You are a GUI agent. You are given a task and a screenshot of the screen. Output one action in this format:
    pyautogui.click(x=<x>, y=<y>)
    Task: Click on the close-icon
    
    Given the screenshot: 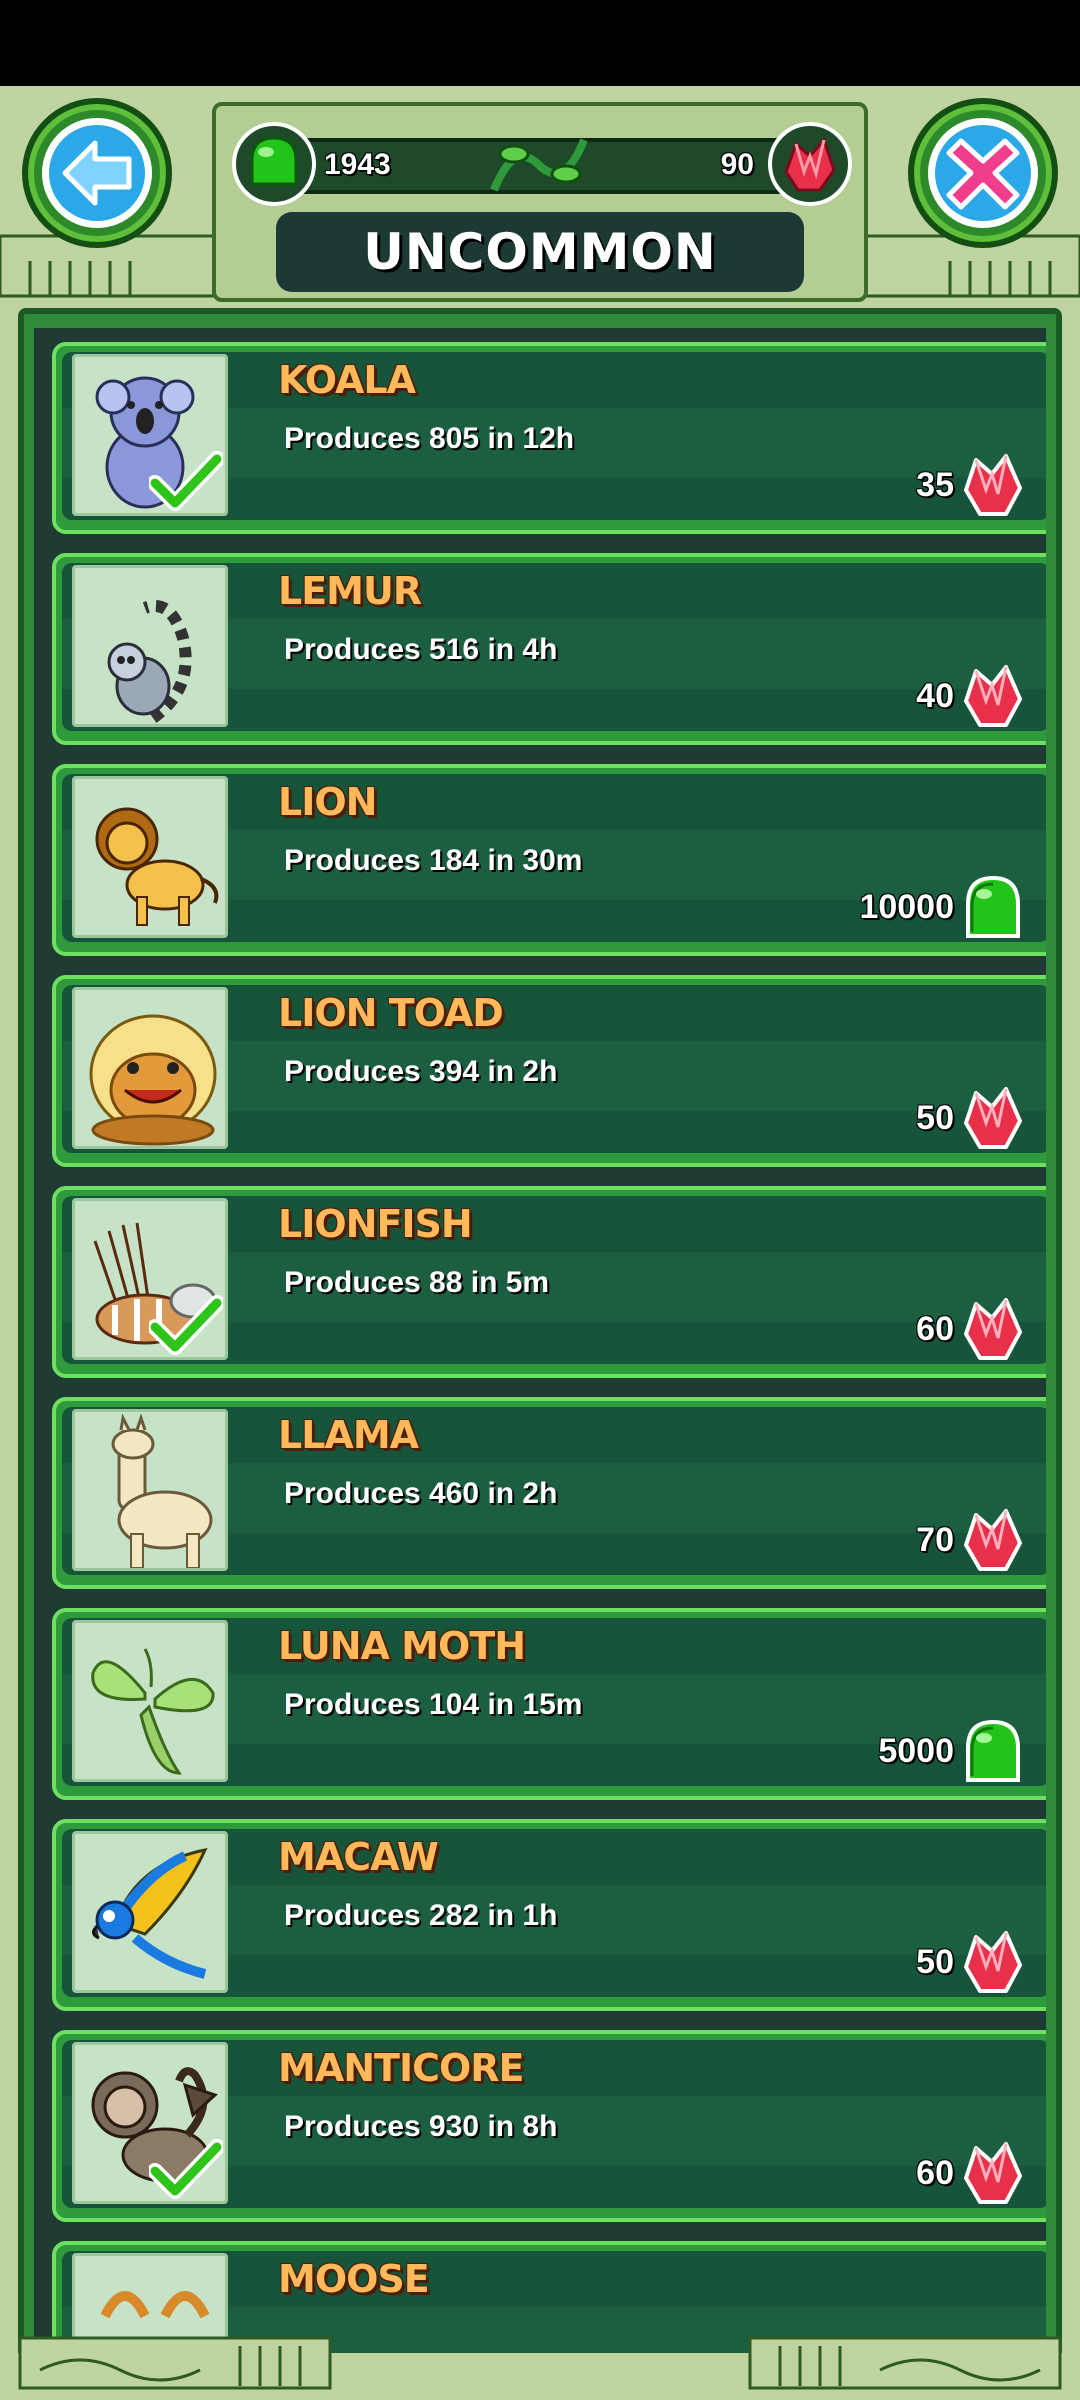 What is the action you would take?
    pyautogui.click(x=983, y=173)
    